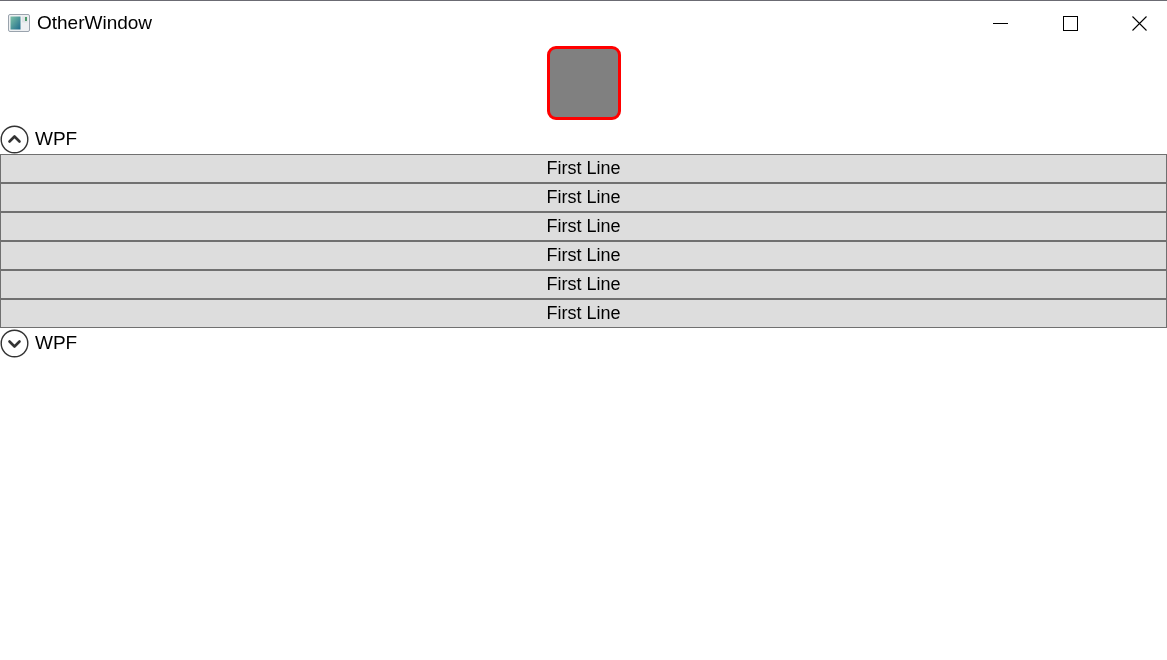 This screenshot has width=1167, height=660. Describe the element at coordinates (14, 343) in the screenshot. I see `chevron-down-icon` at that location.